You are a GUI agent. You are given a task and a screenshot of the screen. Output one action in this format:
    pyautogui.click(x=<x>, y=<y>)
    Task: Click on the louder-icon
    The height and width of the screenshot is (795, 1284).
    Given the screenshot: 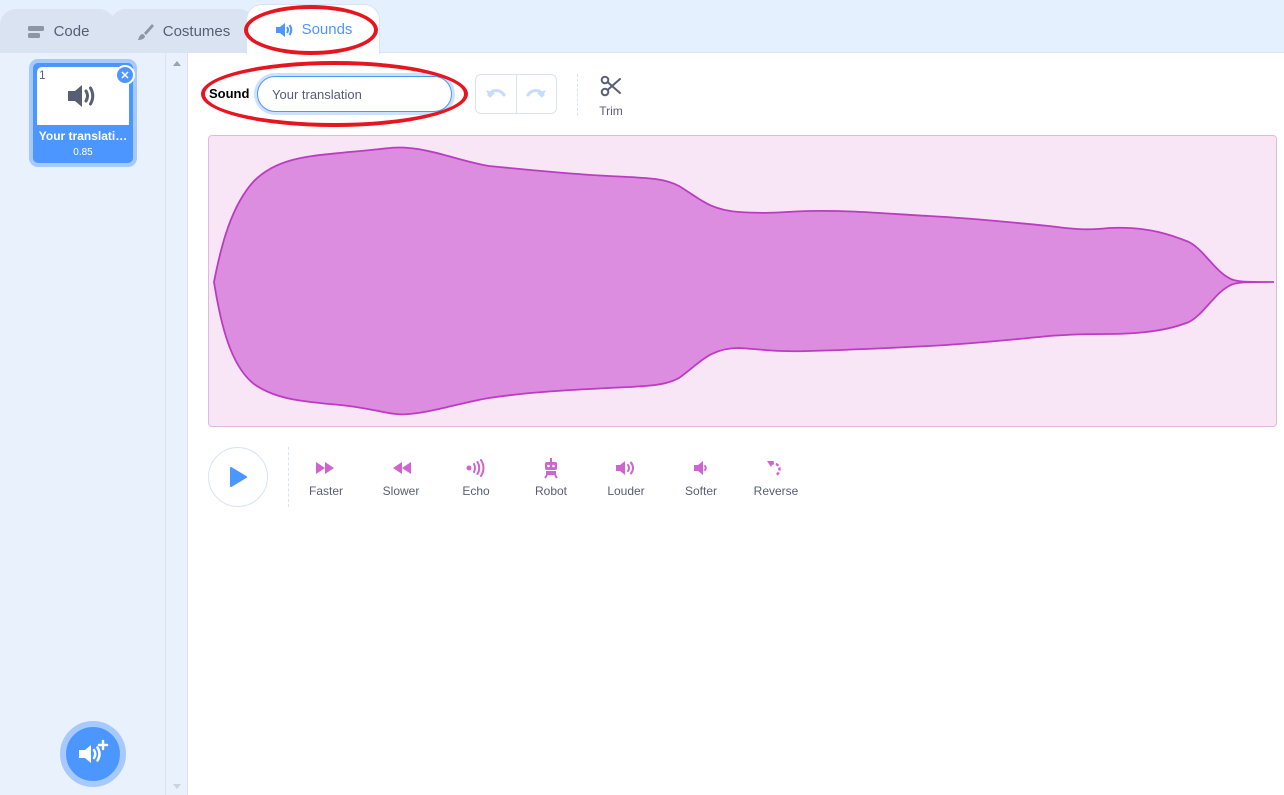 What is the action you would take?
    pyautogui.click(x=625, y=468)
    